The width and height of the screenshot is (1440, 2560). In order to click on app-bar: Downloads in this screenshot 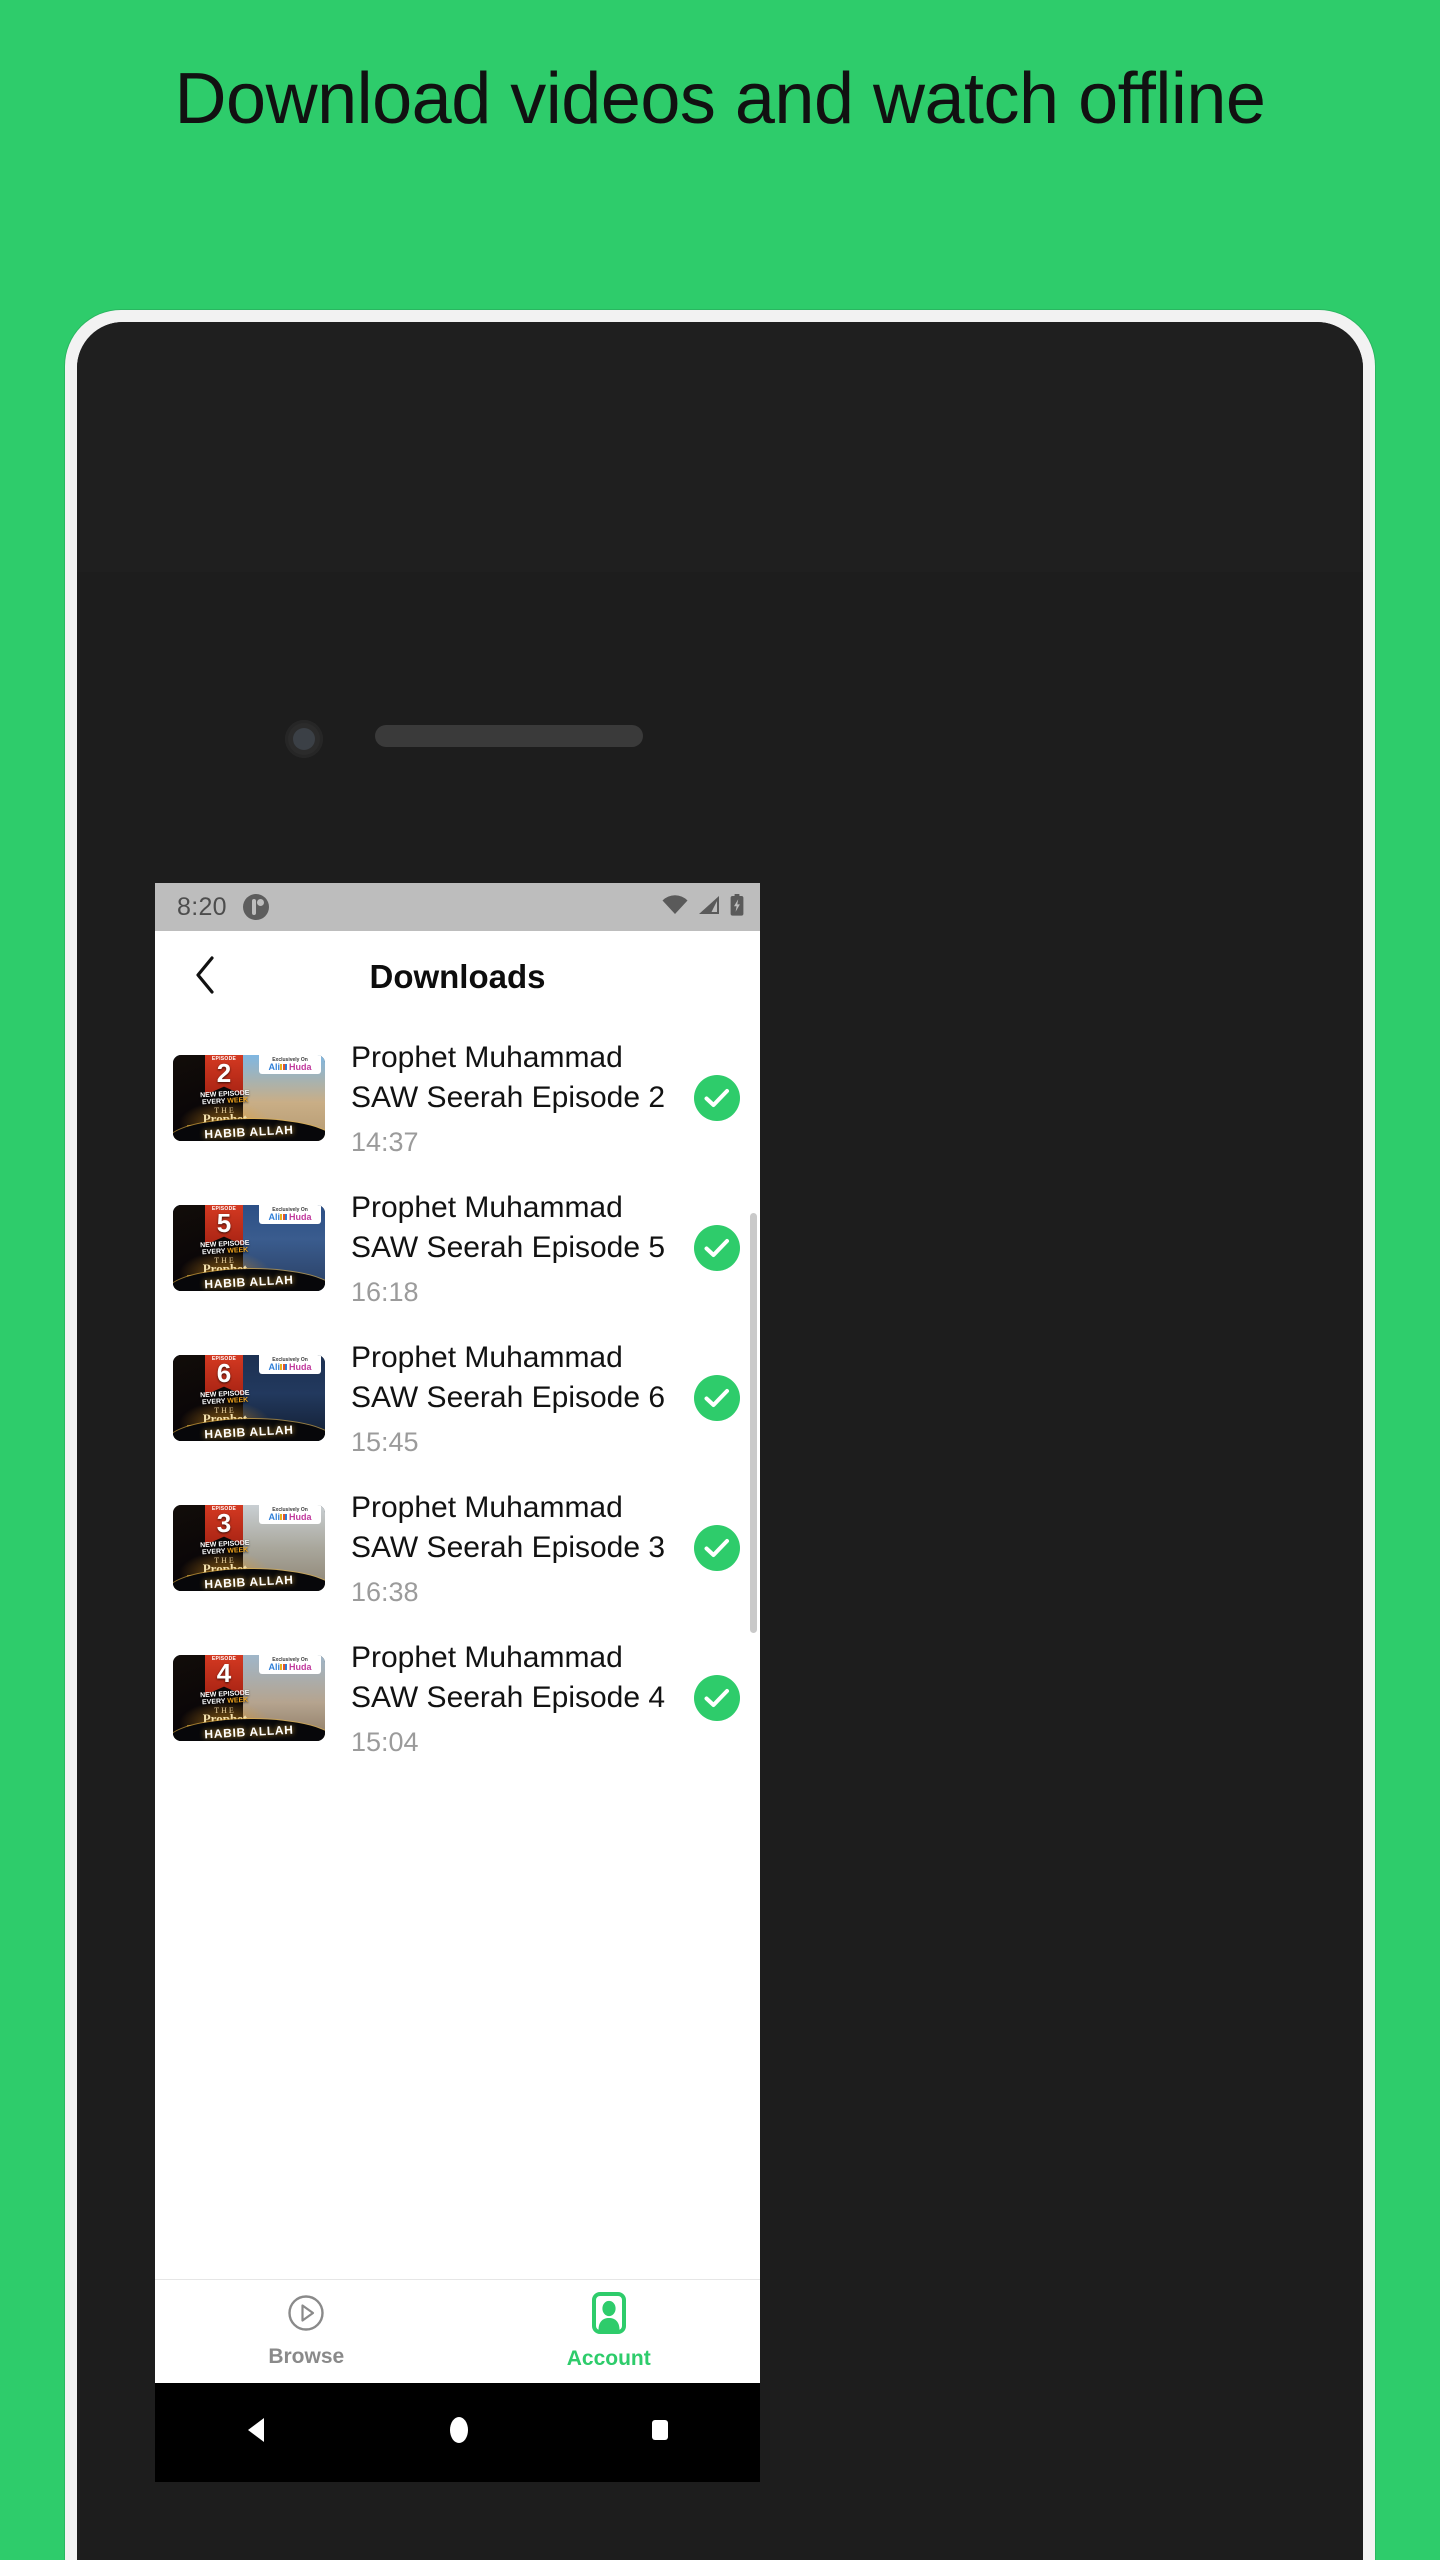, I will do `click(457, 977)`.